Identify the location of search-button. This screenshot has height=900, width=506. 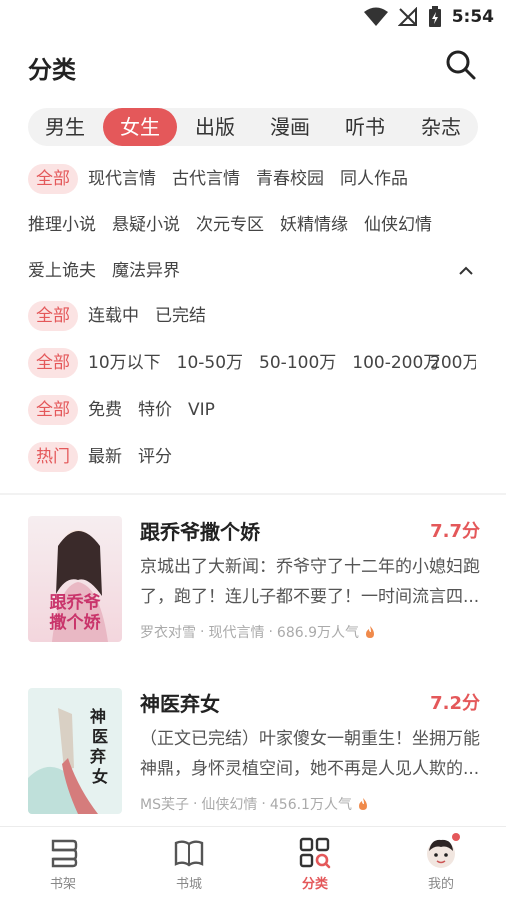
(461, 65).